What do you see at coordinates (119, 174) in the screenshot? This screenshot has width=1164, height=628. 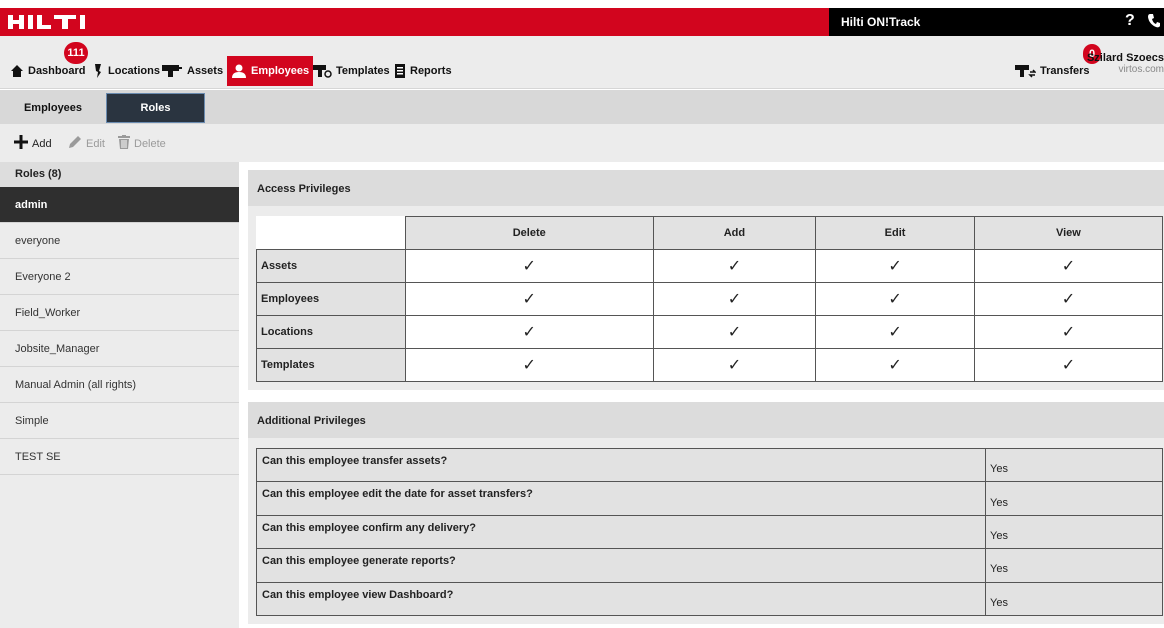 I see `roles-list-header: Roles (8)` at bounding box center [119, 174].